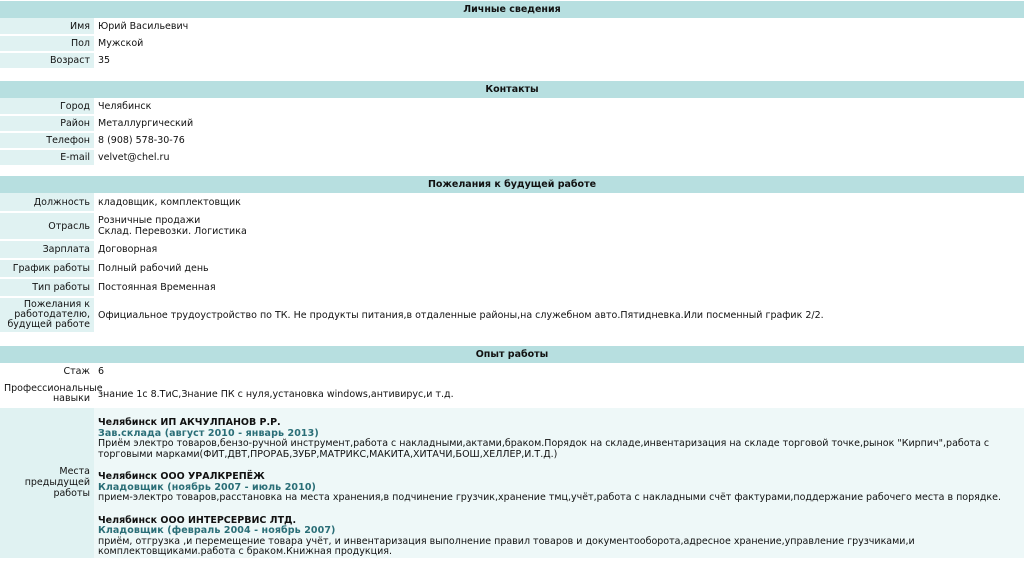  I want to click on field-value: Юрий Васильевич, so click(559, 26).